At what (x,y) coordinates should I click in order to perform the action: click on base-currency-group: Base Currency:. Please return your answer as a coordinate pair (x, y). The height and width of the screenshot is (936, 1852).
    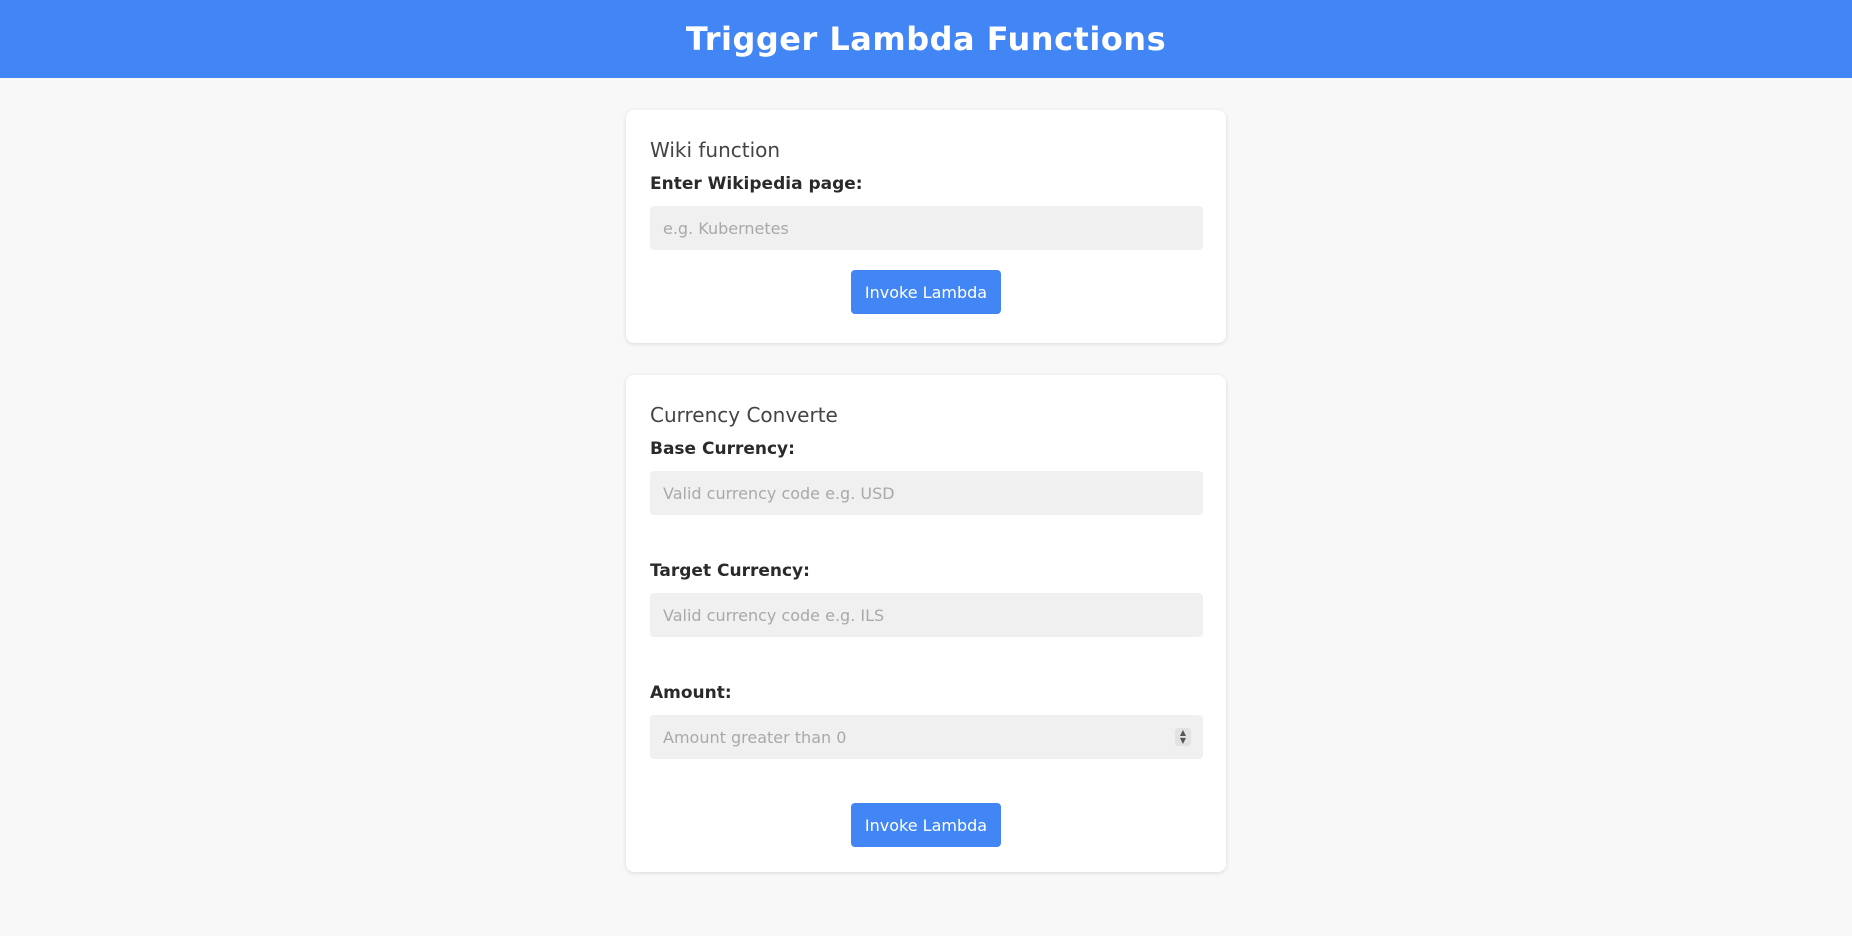
    Looking at the image, I should click on (926, 477).